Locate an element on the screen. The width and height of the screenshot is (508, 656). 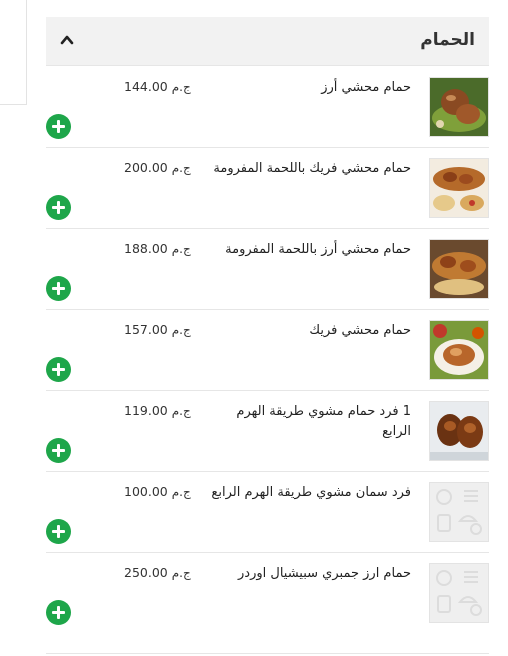
item-price: 119.00 ج.م is located at coordinates (157, 410).